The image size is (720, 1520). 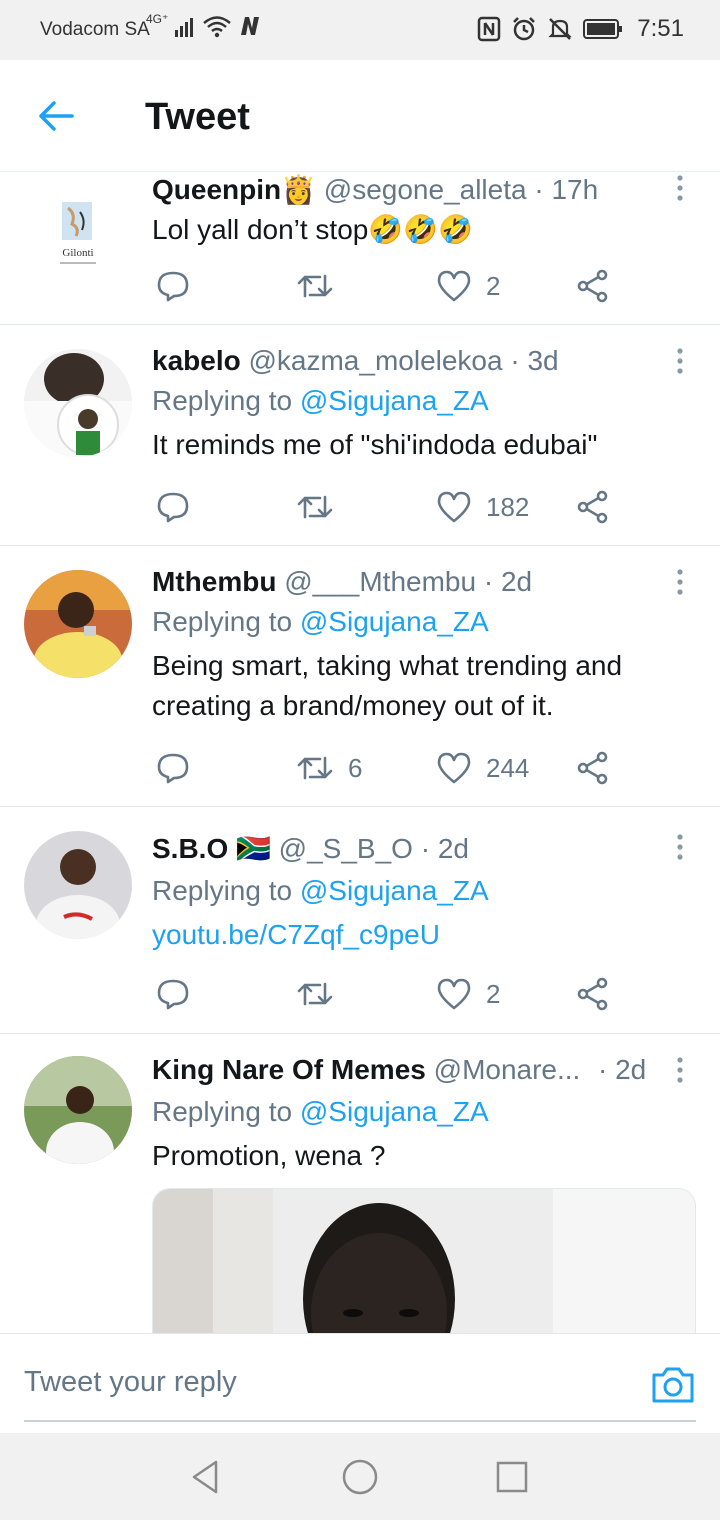 I want to click on media-photo, so click(x=424, y=1261).